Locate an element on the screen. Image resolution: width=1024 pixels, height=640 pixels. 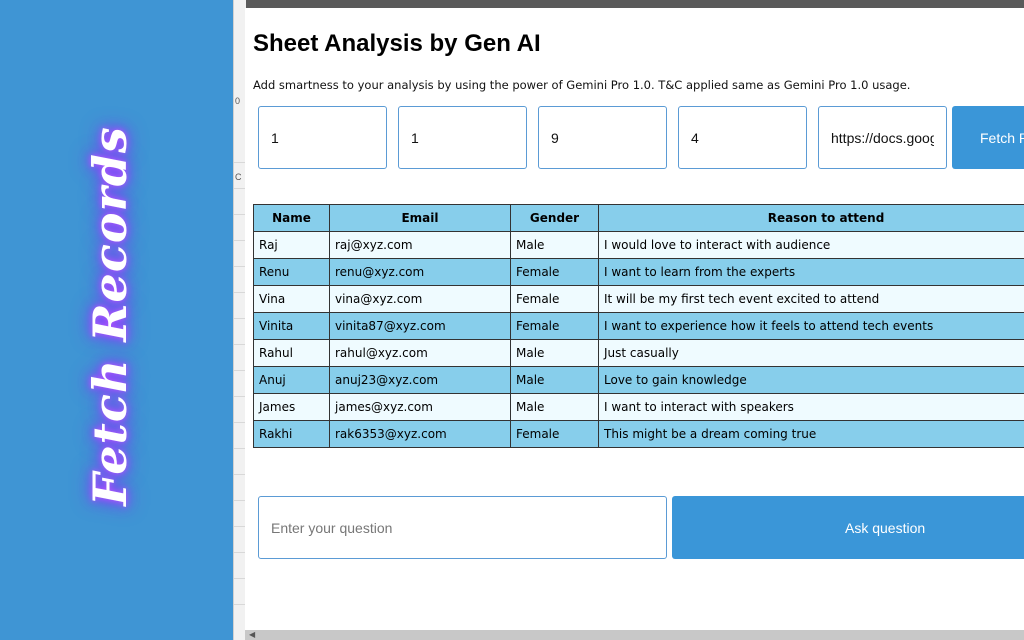
cell-reason: I want to interact with speakers is located at coordinates (811, 407).